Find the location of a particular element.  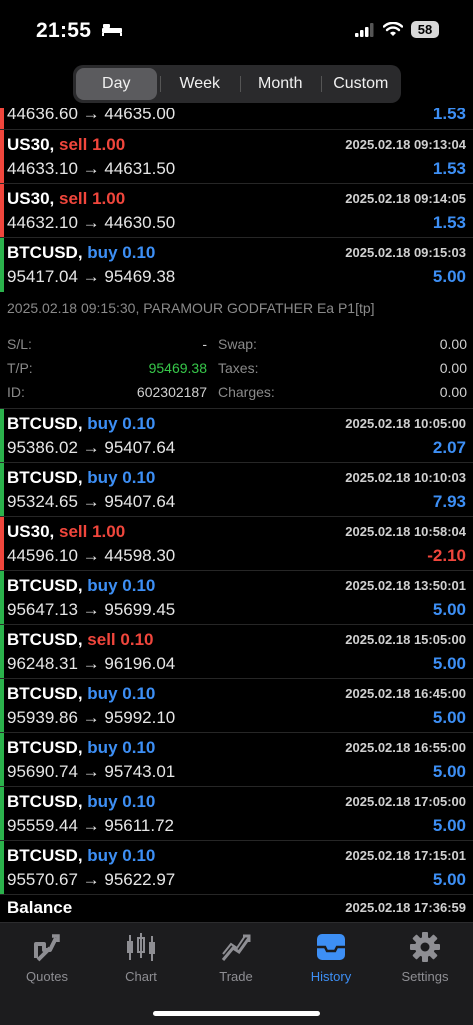

deal-prices: 95417.04 → 95469.38 is located at coordinates (91, 276).